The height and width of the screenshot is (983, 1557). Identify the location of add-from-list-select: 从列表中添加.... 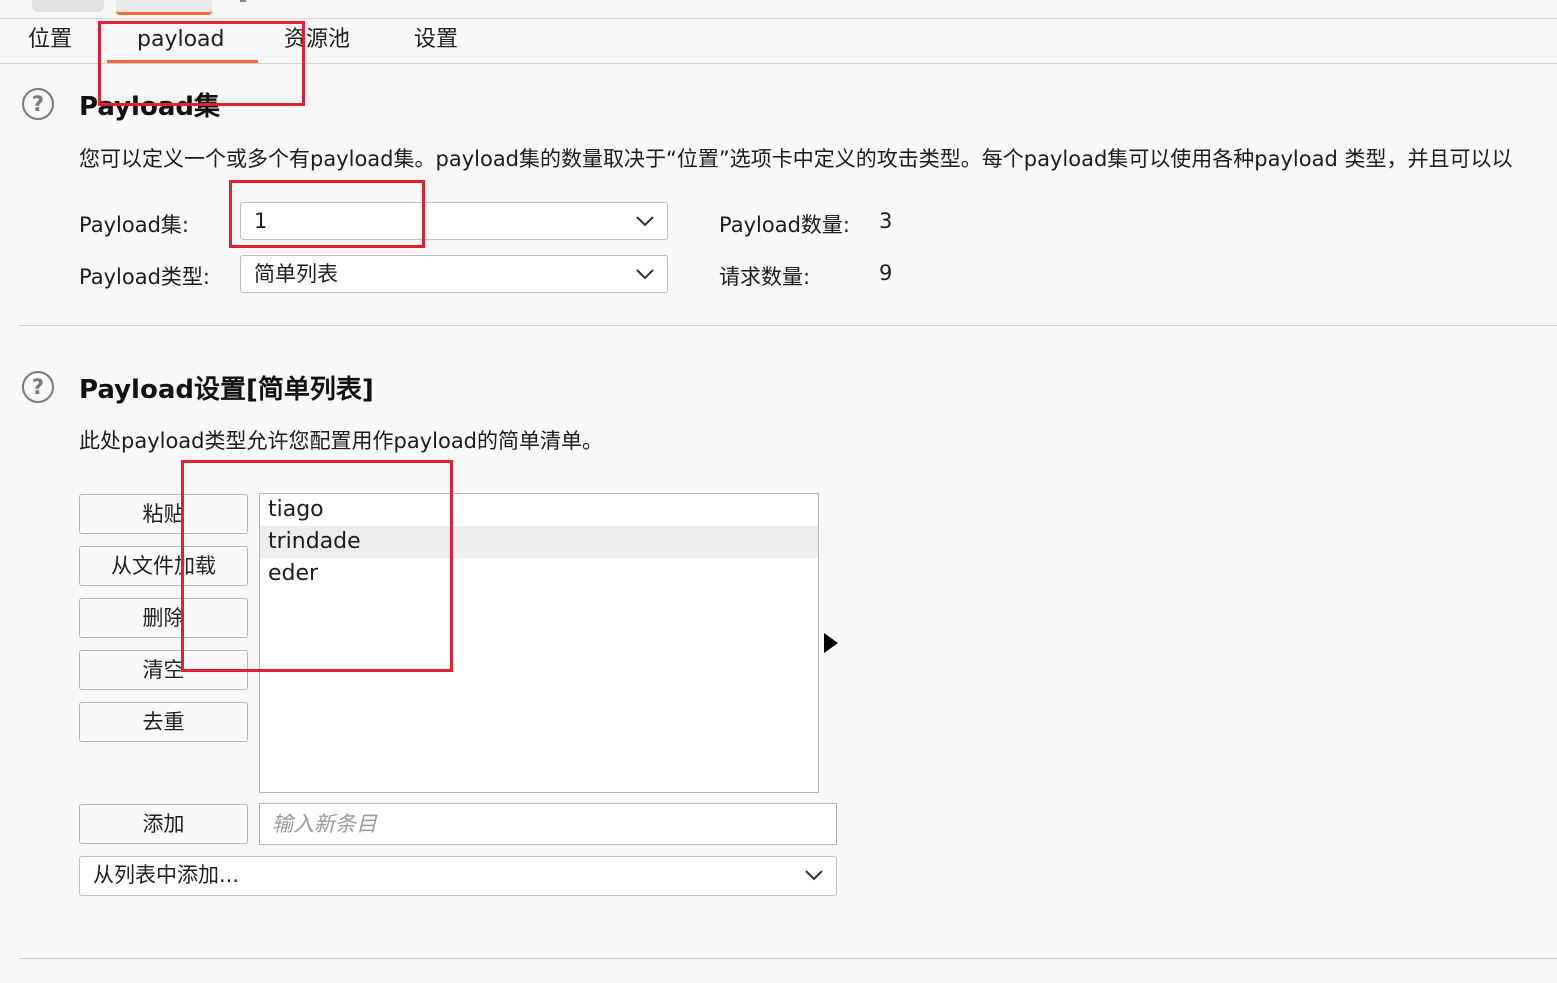
(458, 876).